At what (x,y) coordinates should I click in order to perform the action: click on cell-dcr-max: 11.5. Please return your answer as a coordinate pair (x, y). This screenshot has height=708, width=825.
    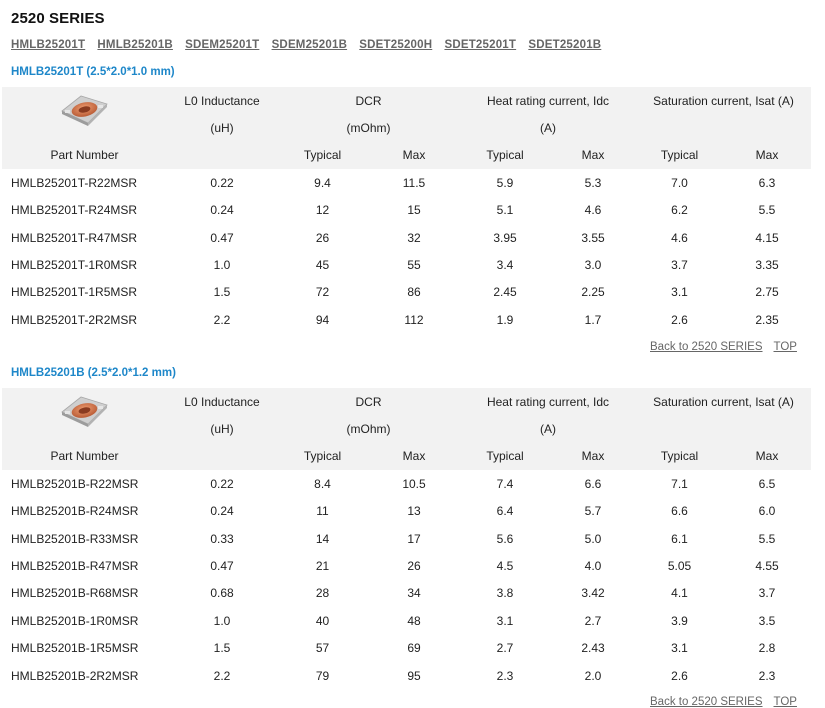
    Looking at the image, I should click on (414, 182).